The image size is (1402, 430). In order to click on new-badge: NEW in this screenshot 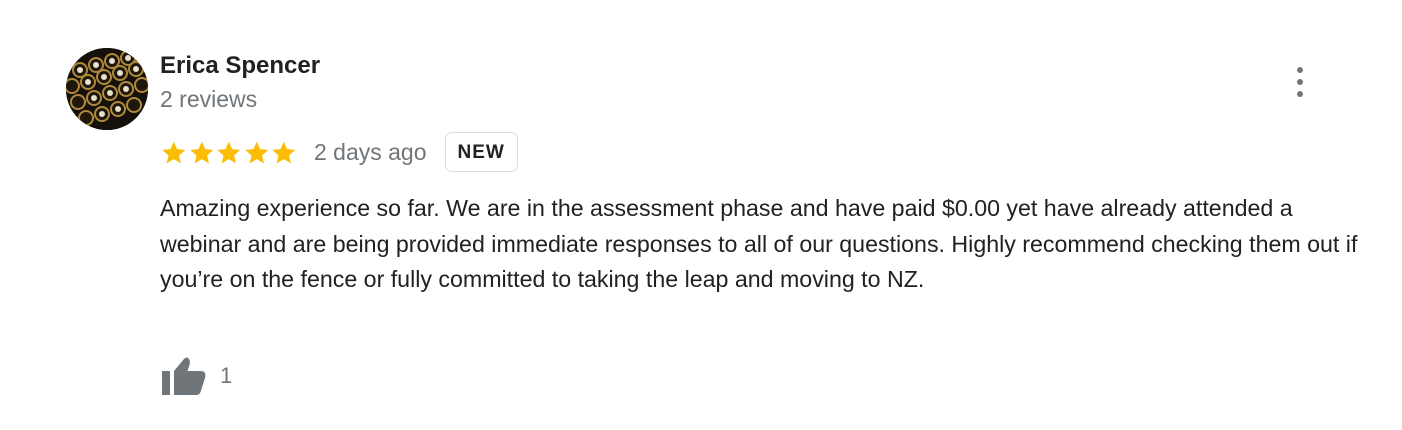, I will do `click(481, 152)`.